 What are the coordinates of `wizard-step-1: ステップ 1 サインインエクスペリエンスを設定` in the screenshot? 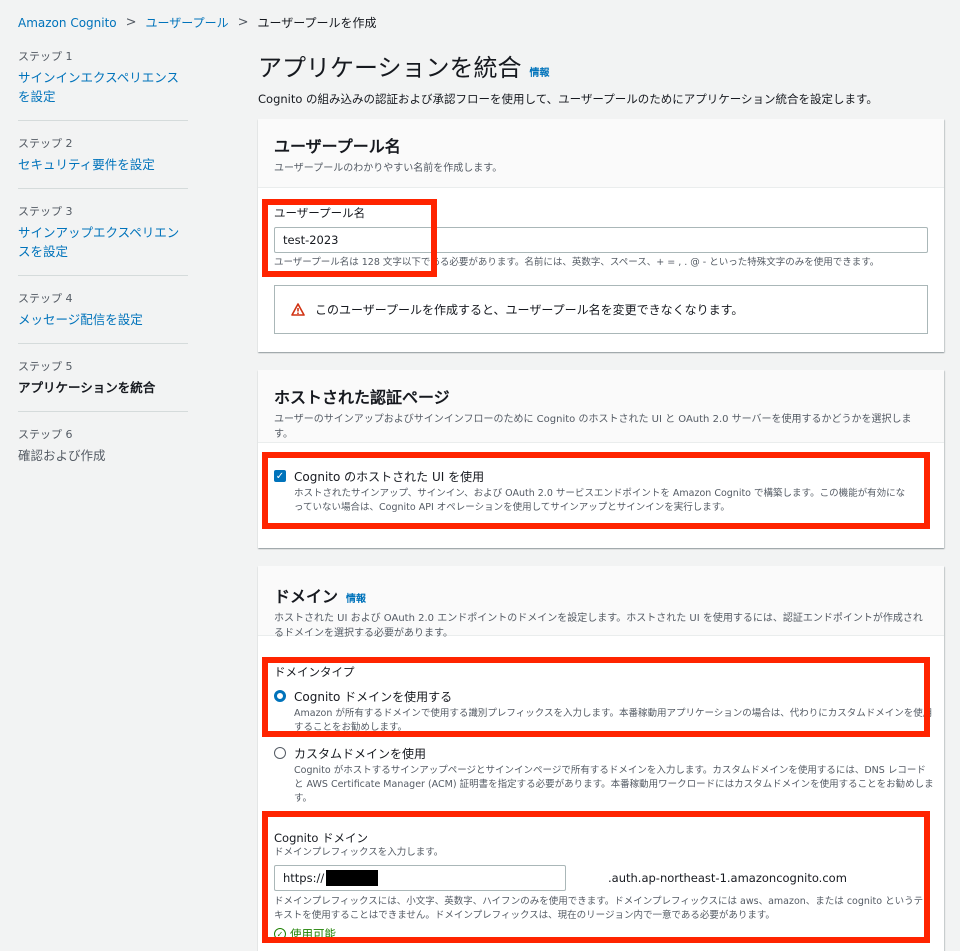 It's located at (103, 84).